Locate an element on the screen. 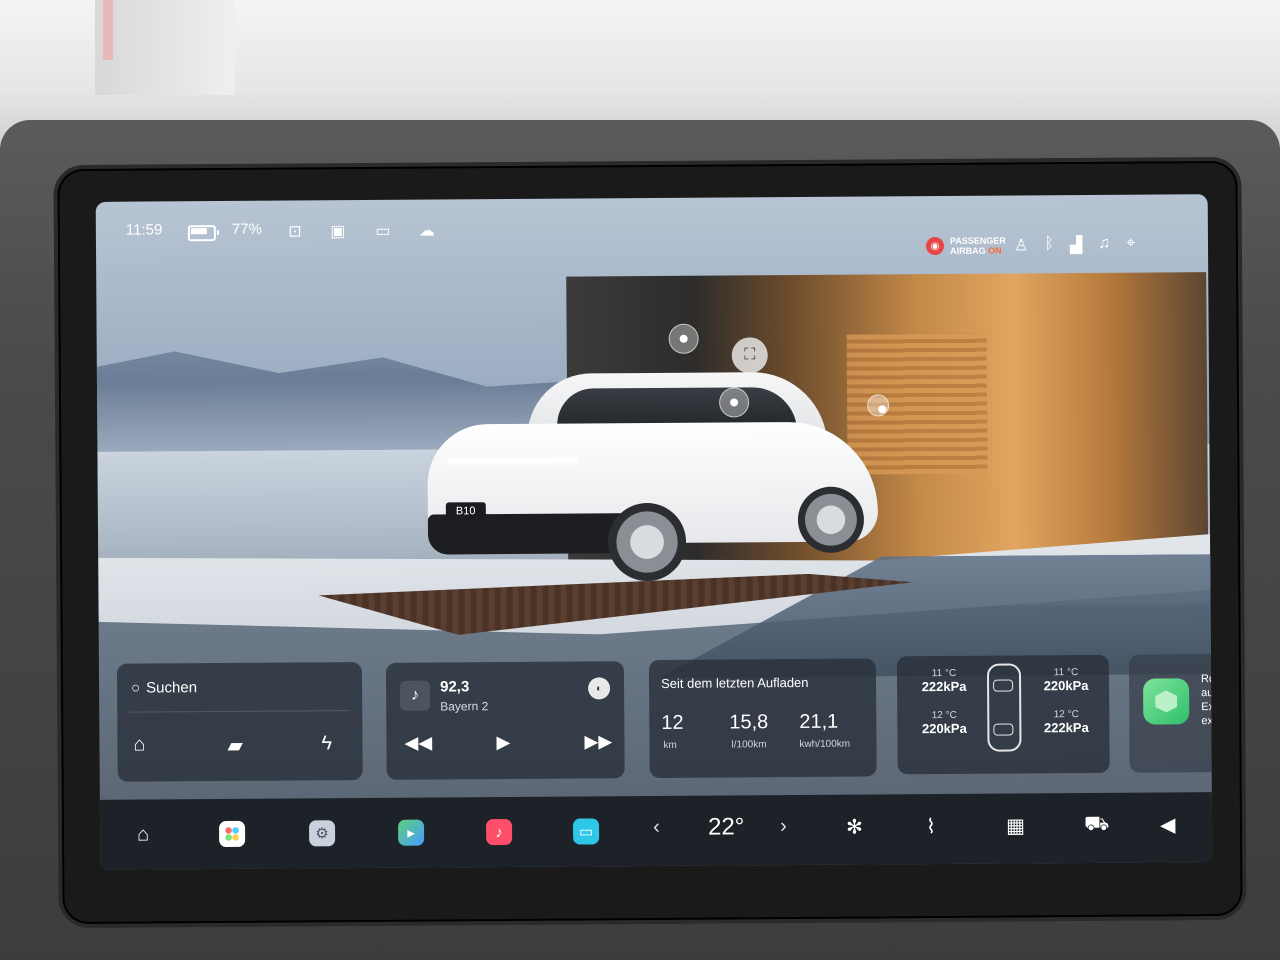 This screenshot has height=960, width=1280. seat-control-button: ⛶ is located at coordinates (749, 355).